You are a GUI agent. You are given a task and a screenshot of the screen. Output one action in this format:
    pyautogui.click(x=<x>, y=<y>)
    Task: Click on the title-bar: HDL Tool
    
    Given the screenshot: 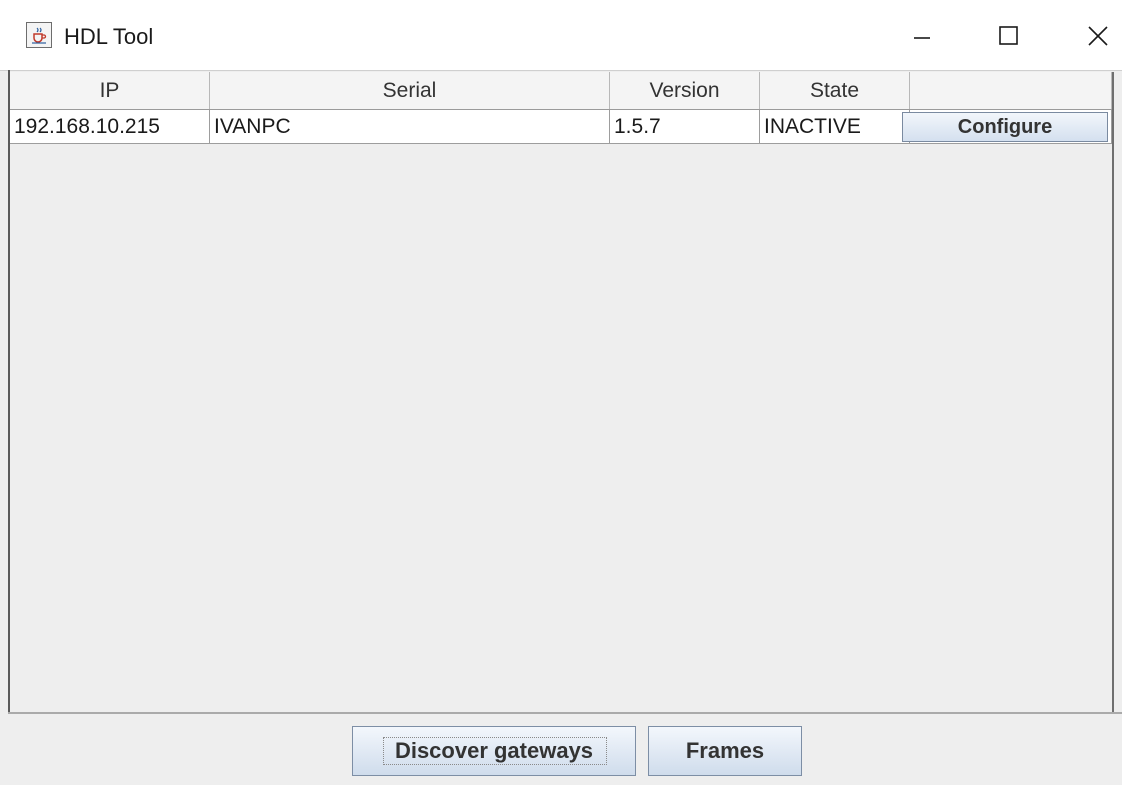 What is the action you would take?
    pyautogui.click(x=561, y=35)
    